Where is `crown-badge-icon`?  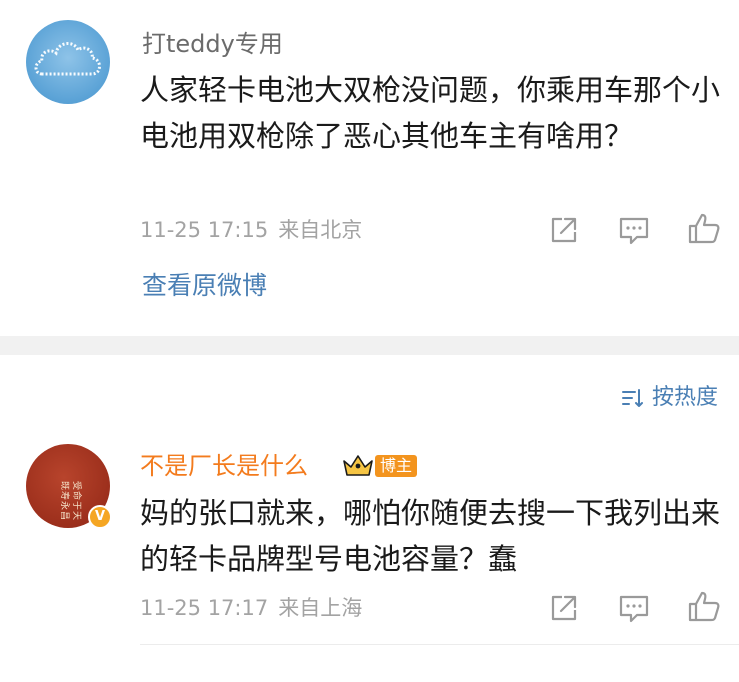 crown-badge-icon is located at coordinates (358, 465).